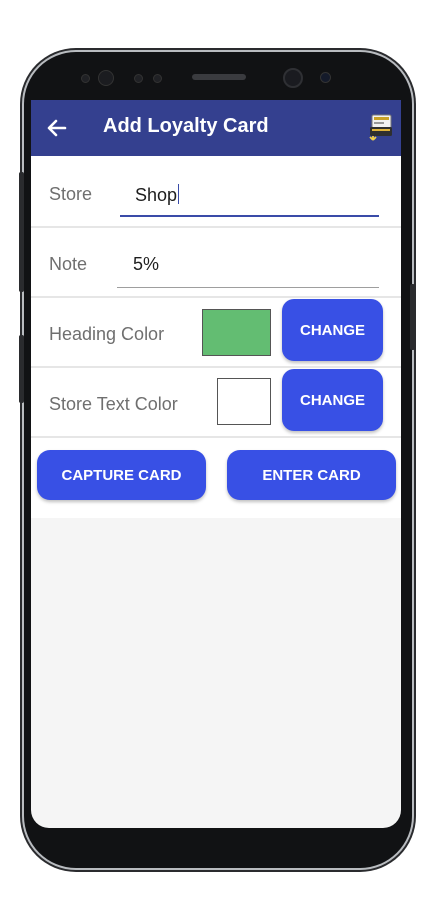  What do you see at coordinates (121, 475) in the screenshot?
I see `capture-card-button: CAPTURE CARD` at bounding box center [121, 475].